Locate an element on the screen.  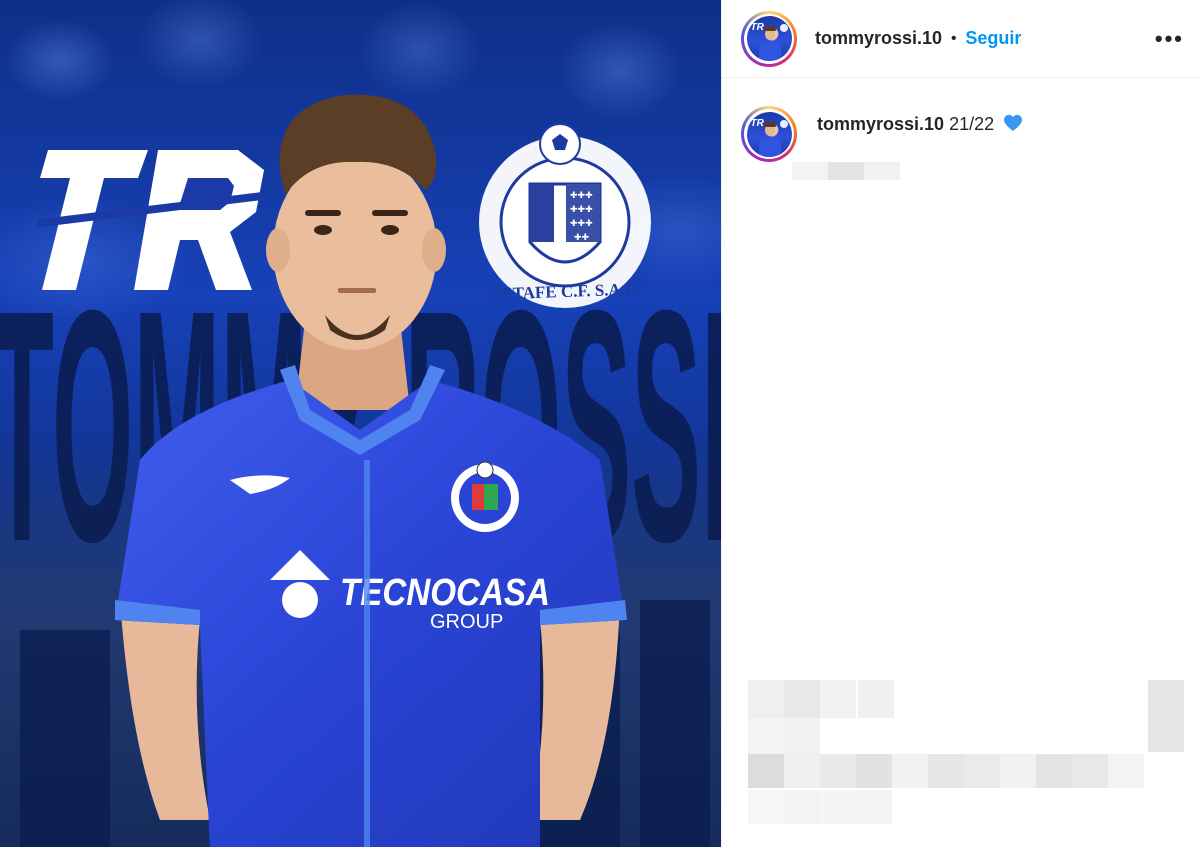
blue-heart-icon is located at coordinates (1013, 123).